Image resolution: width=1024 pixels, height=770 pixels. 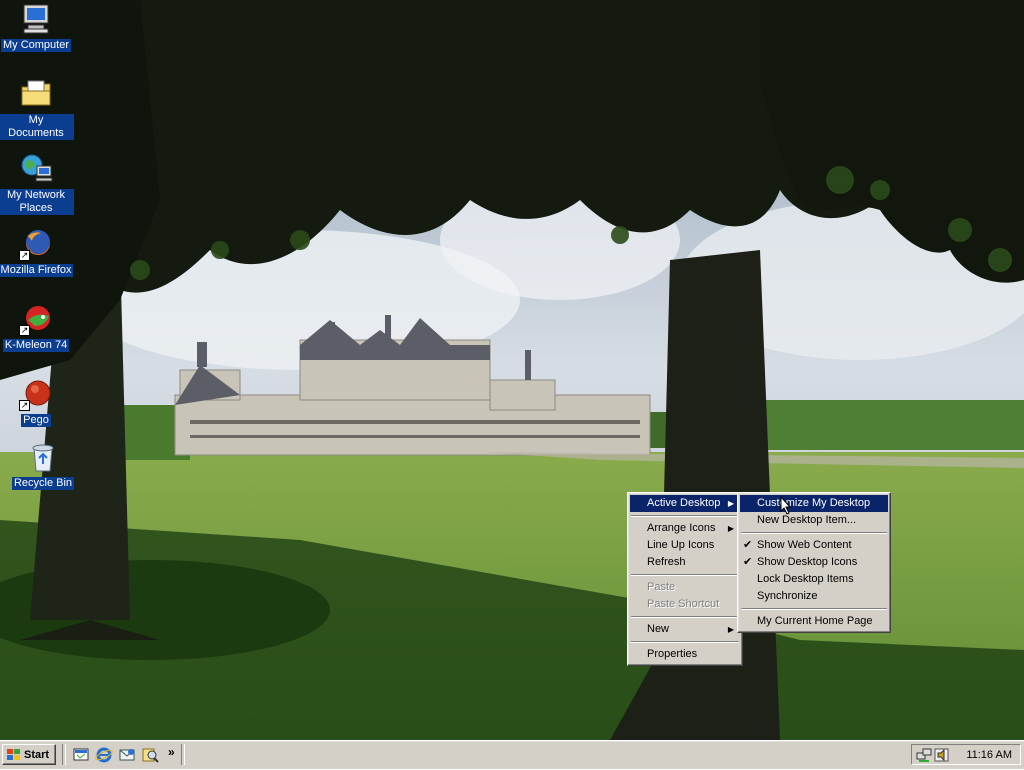 I want to click on start-label: Start, so click(x=37, y=755).